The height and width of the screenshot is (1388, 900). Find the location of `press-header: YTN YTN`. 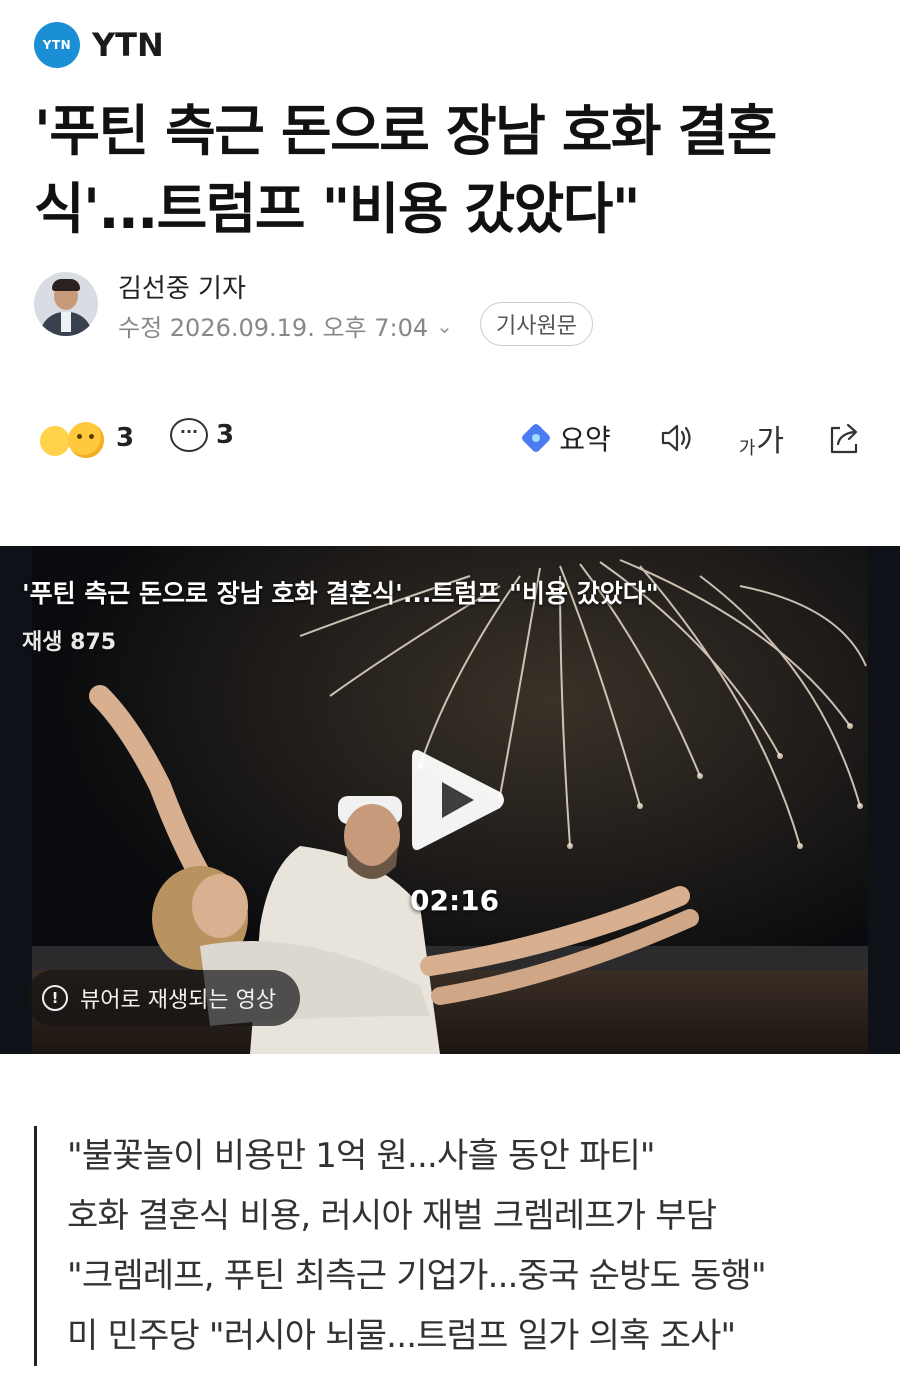

press-header: YTN YTN is located at coordinates (99, 45).